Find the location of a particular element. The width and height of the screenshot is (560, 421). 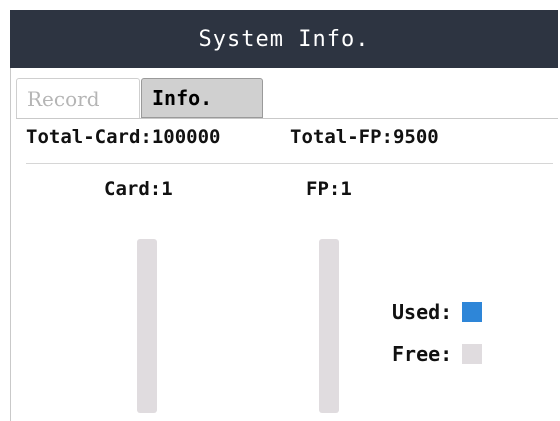

fp-count-label: FP:1 is located at coordinates (329, 189).